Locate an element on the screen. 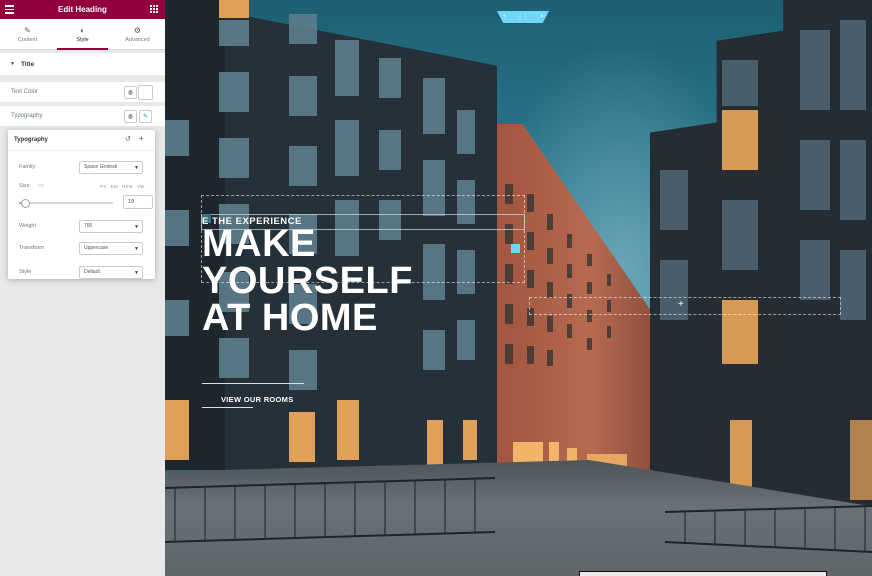 This screenshot has height=576, width=872. pencil-icon: ✎ is located at coordinates (27, 30).